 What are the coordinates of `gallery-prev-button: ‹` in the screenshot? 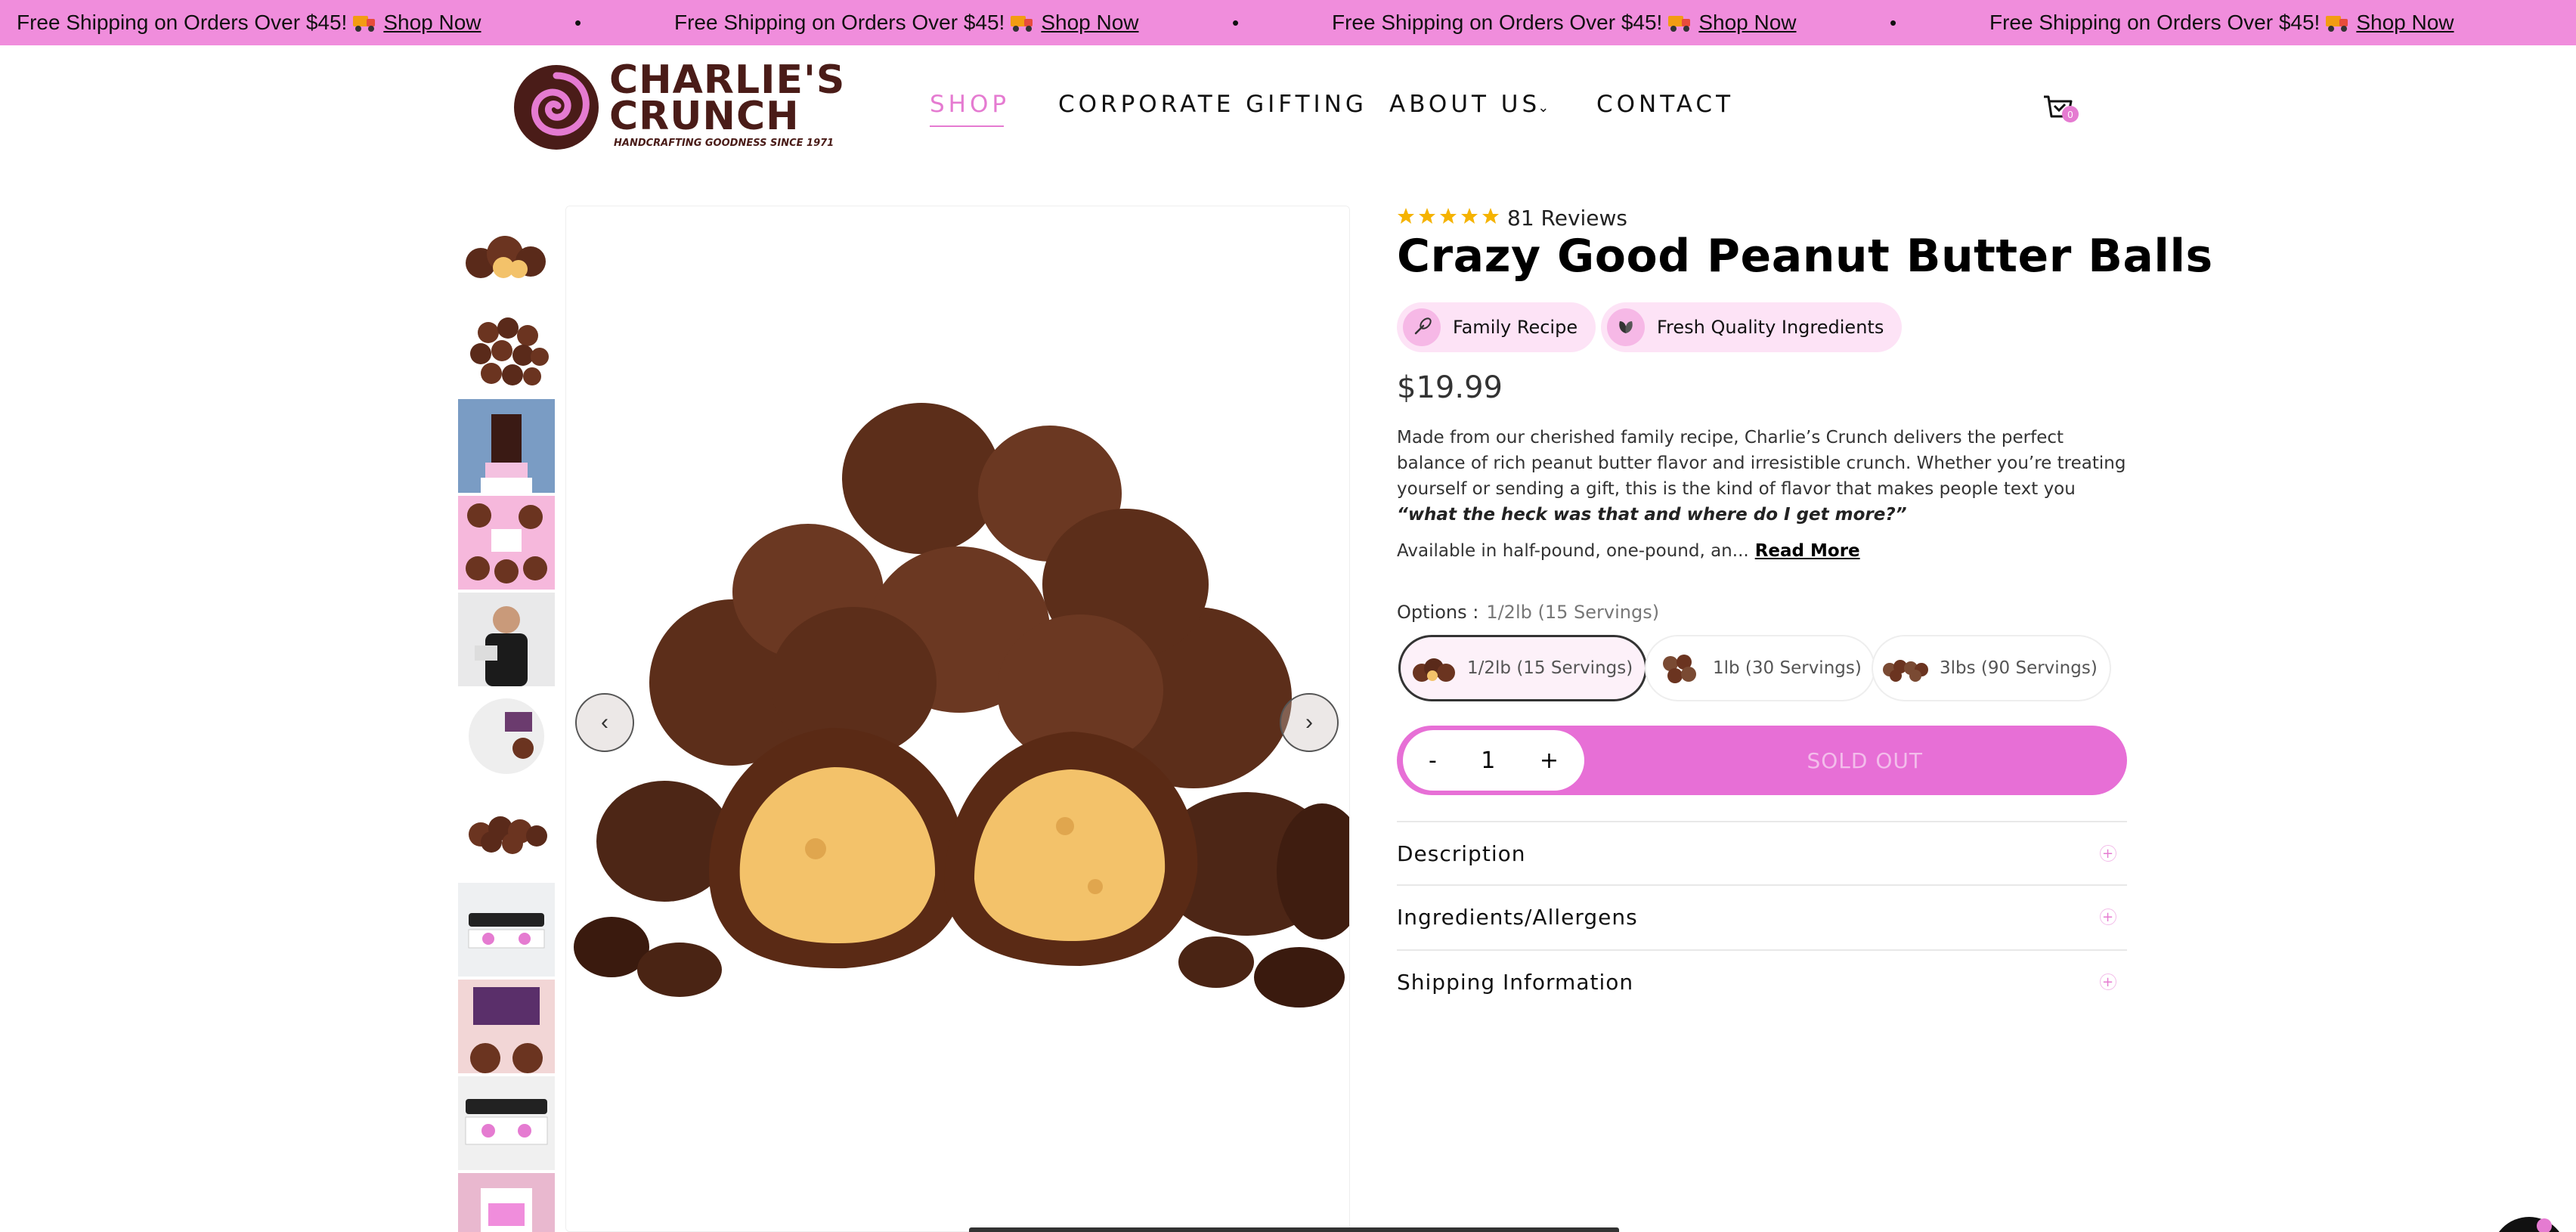 It's located at (604, 722).